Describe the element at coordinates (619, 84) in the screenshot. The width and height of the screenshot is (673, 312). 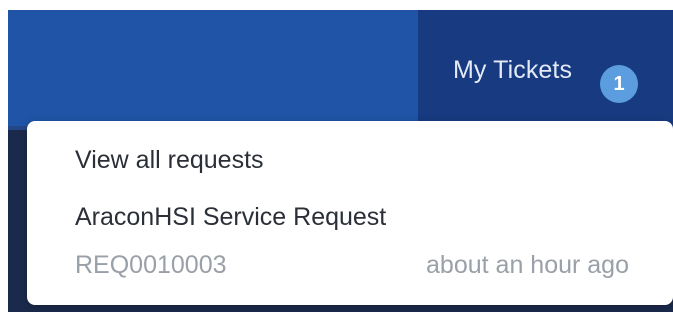
I see `ticket-count-badge: 1` at that location.